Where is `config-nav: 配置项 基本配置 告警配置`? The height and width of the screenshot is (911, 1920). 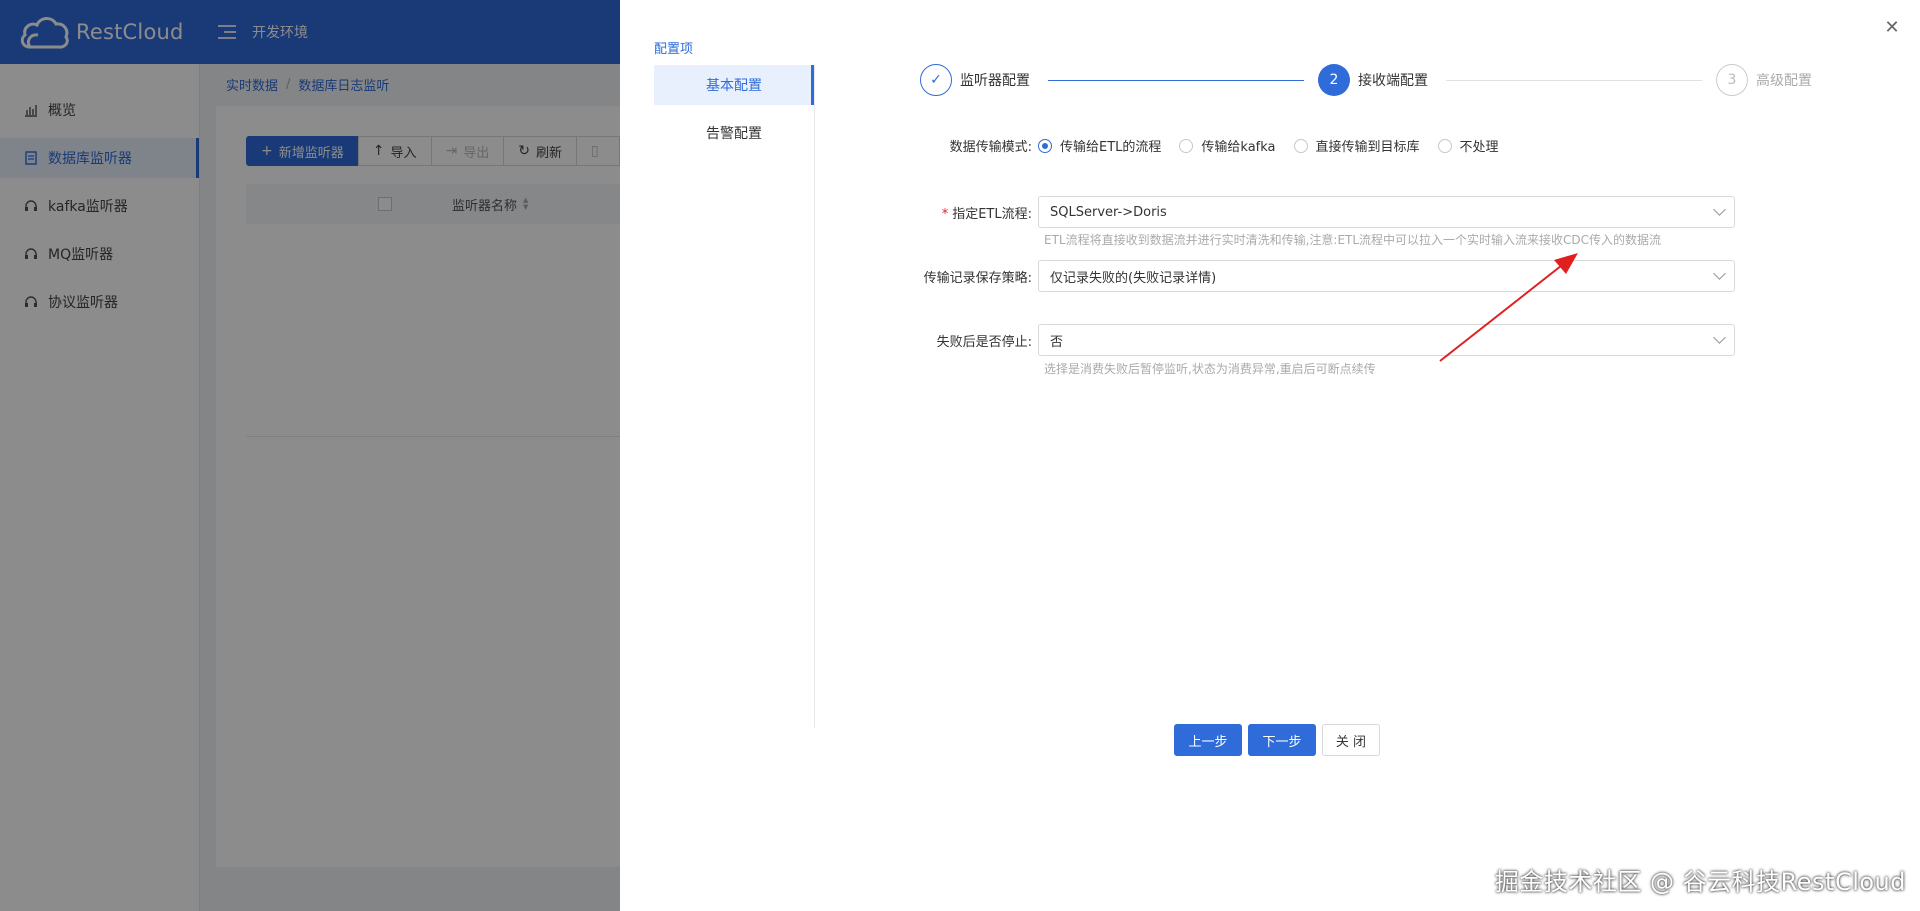 config-nav: 配置项 基本配置 告警配置 is located at coordinates (744, 99).